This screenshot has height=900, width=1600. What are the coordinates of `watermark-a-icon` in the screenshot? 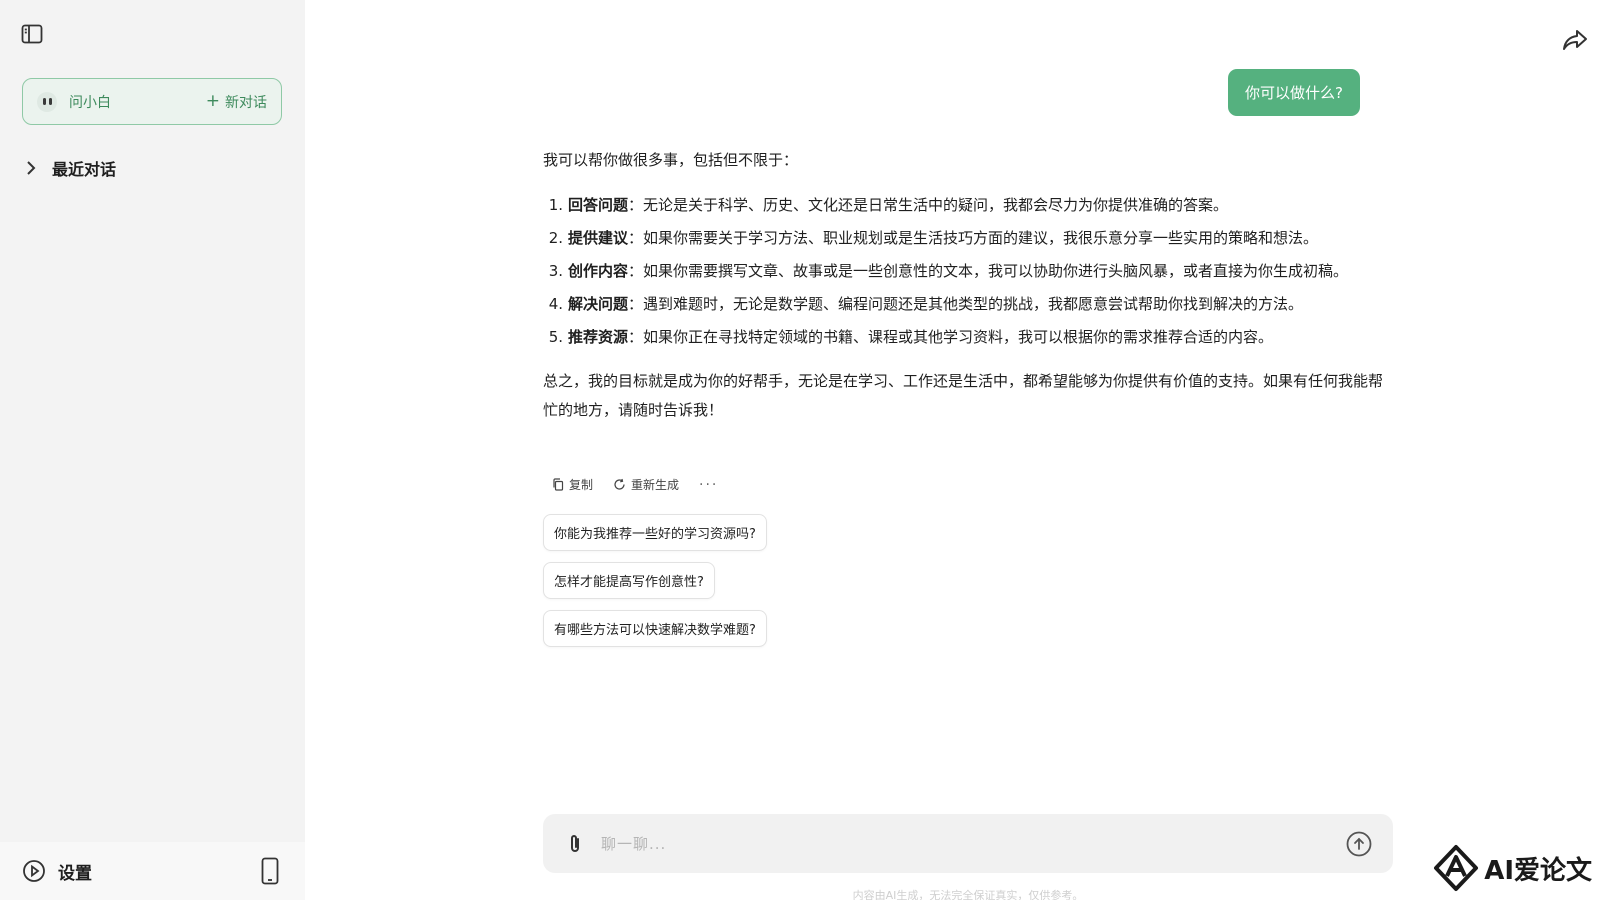 It's located at (1456, 868).